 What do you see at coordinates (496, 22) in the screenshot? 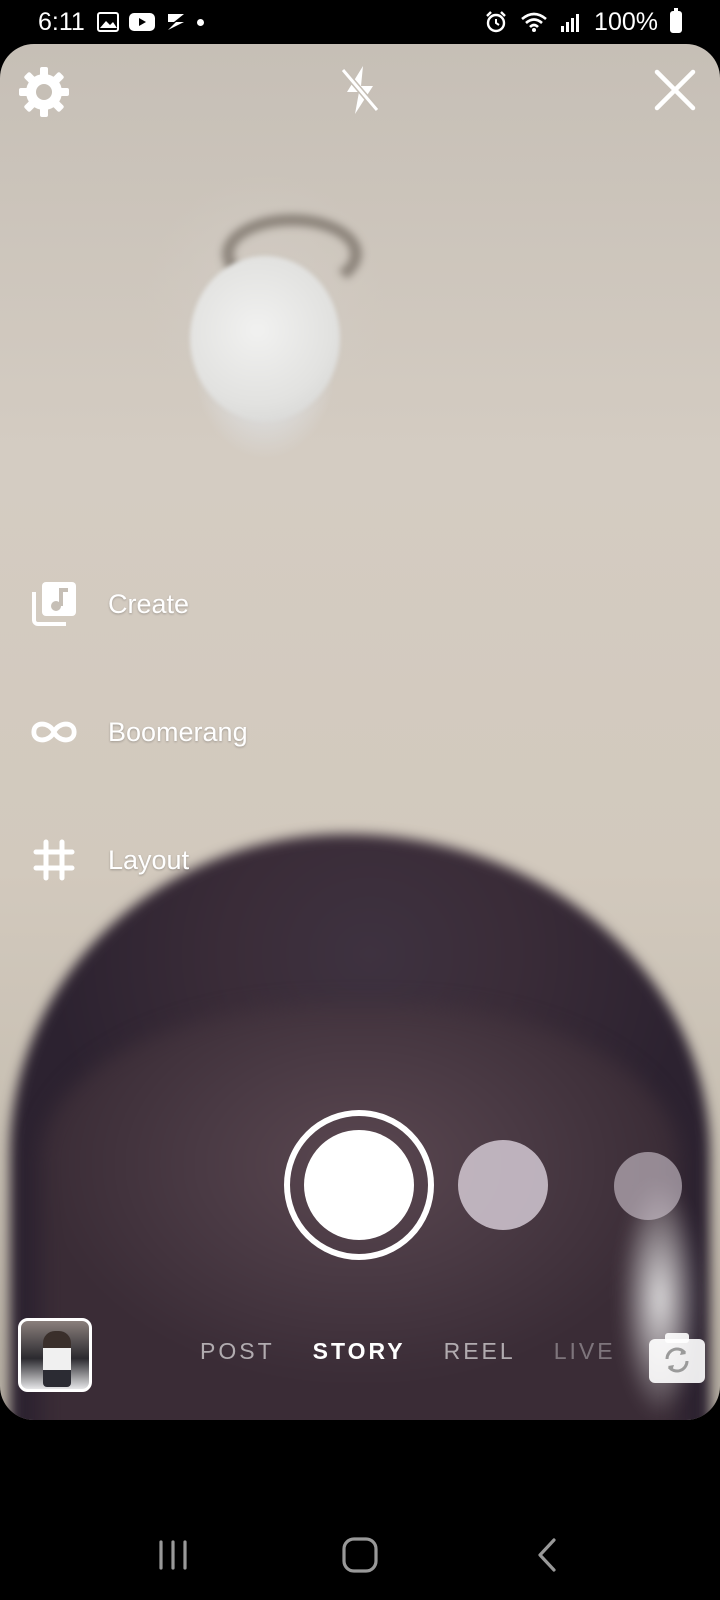
I see `alarm-icon` at bounding box center [496, 22].